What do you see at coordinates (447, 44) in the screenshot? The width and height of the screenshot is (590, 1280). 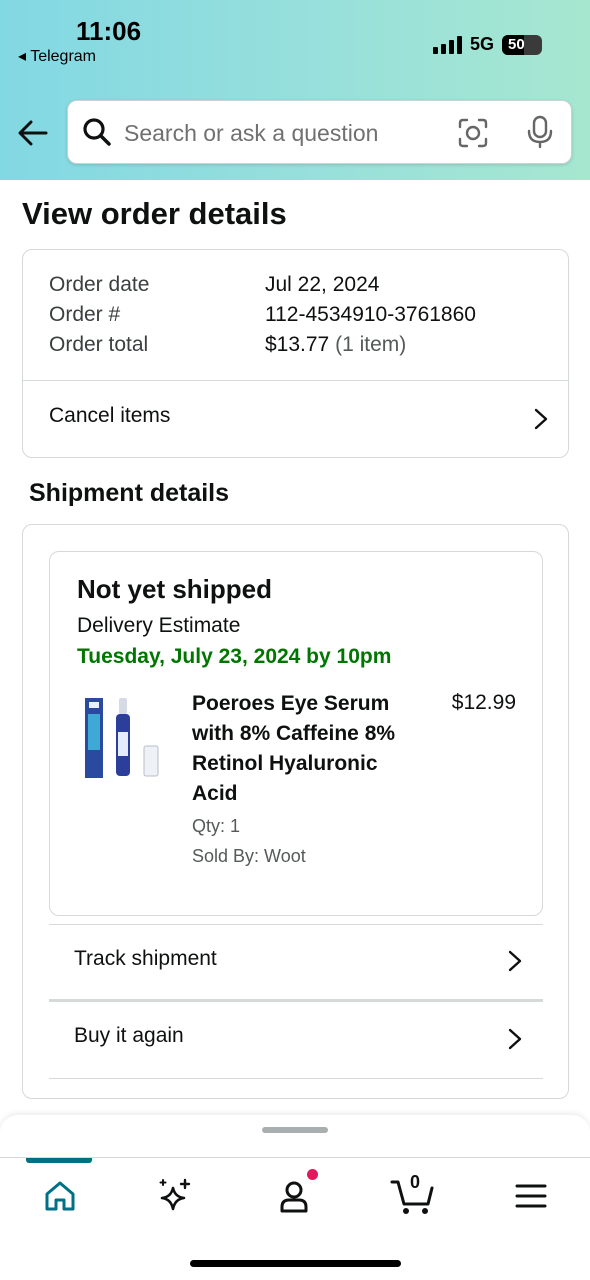 I see `signal-icon` at bounding box center [447, 44].